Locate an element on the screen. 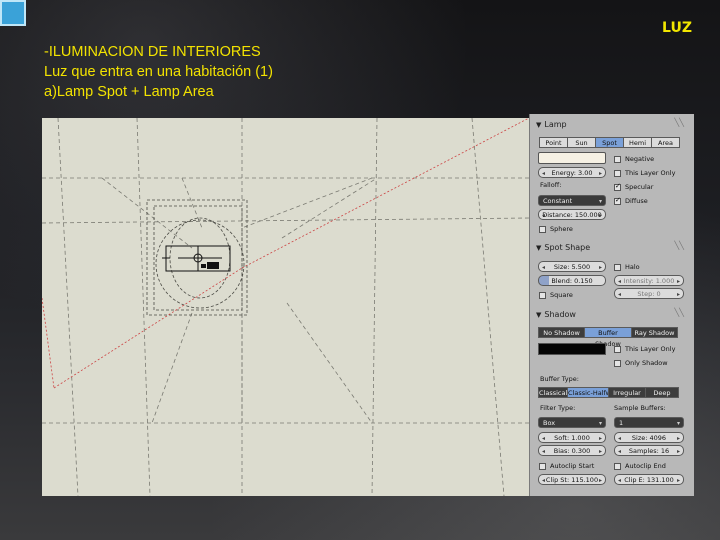 The image size is (720, 540). spot-size-field: ◂ Size: 5.500 ▸ is located at coordinates (572, 266).